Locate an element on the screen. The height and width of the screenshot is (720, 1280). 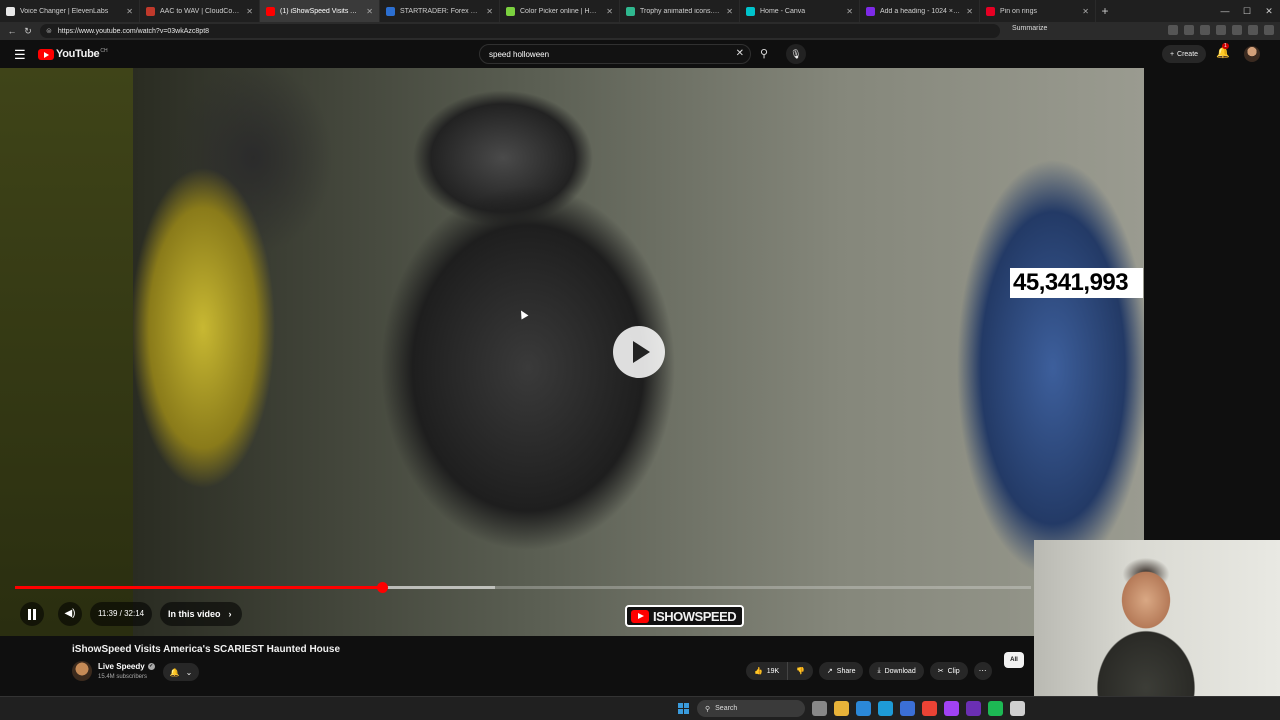
player-controls: ◀) 11:39 / 32:14 In this video › is located at coordinates (572, 613).